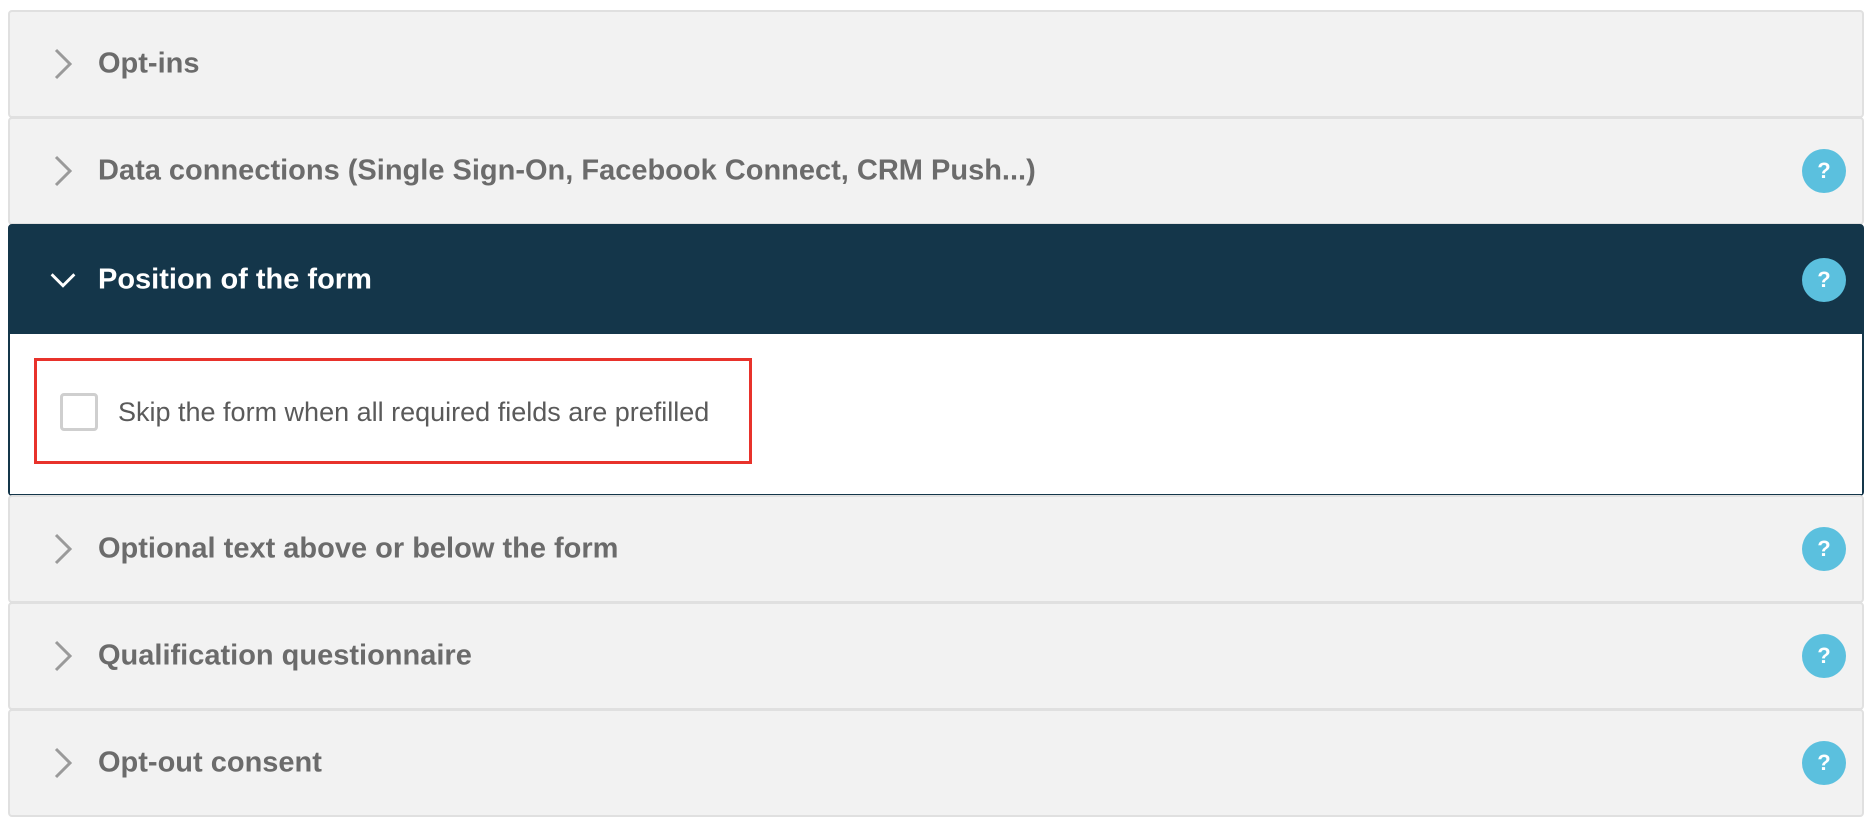 This screenshot has height=817, width=1872. What do you see at coordinates (63, 280) in the screenshot?
I see `chevron-down-icon` at bounding box center [63, 280].